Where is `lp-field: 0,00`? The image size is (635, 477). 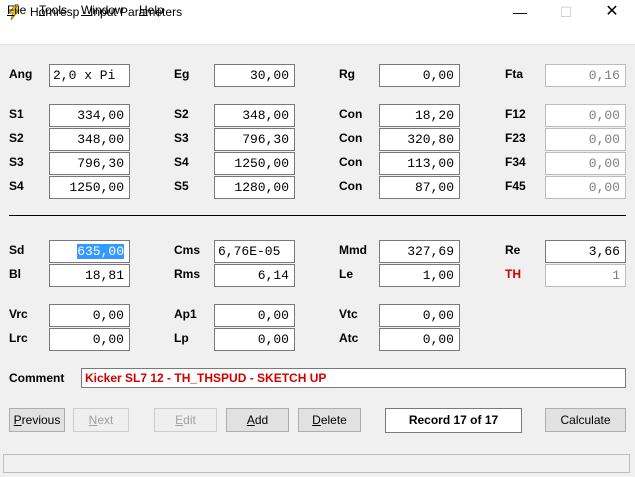 lp-field: 0,00 is located at coordinates (254, 339).